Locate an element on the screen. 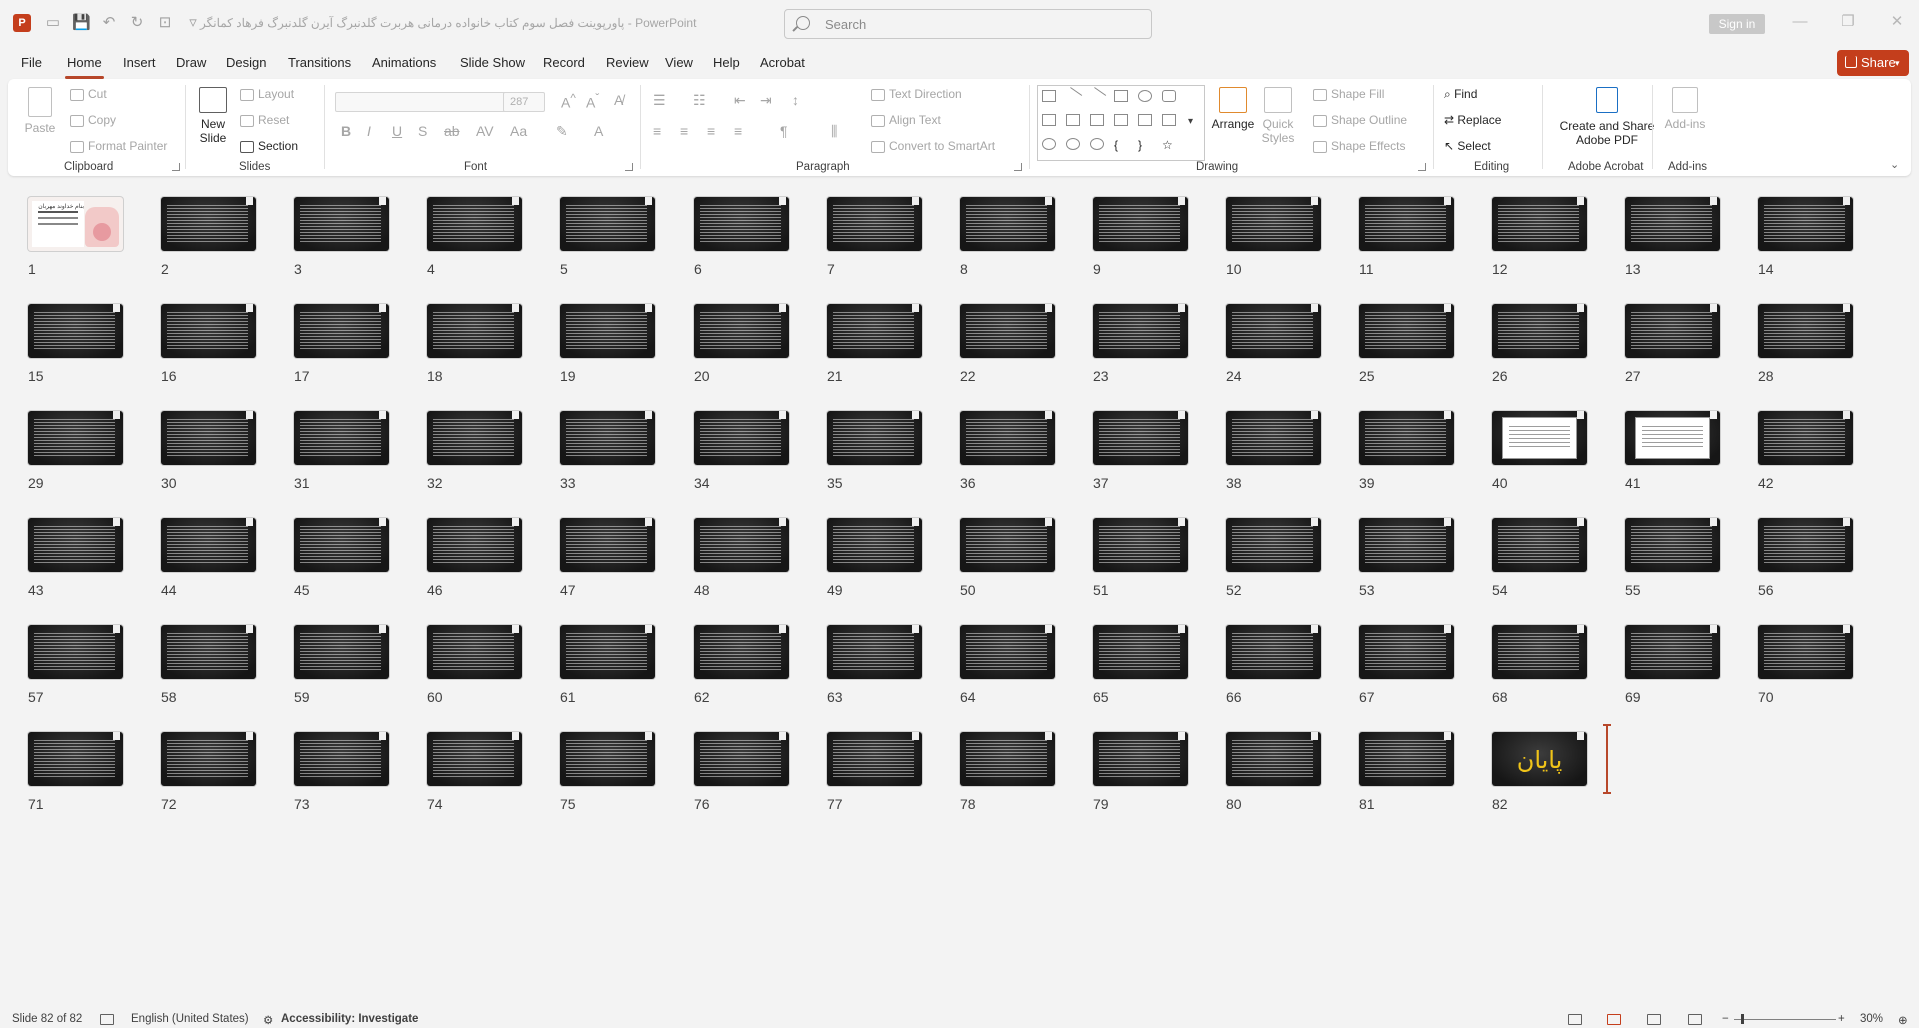 Image resolution: width=1919 pixels, height=1028 pixels. rectangle-shape-icon is located at coordinates (1121, 96).